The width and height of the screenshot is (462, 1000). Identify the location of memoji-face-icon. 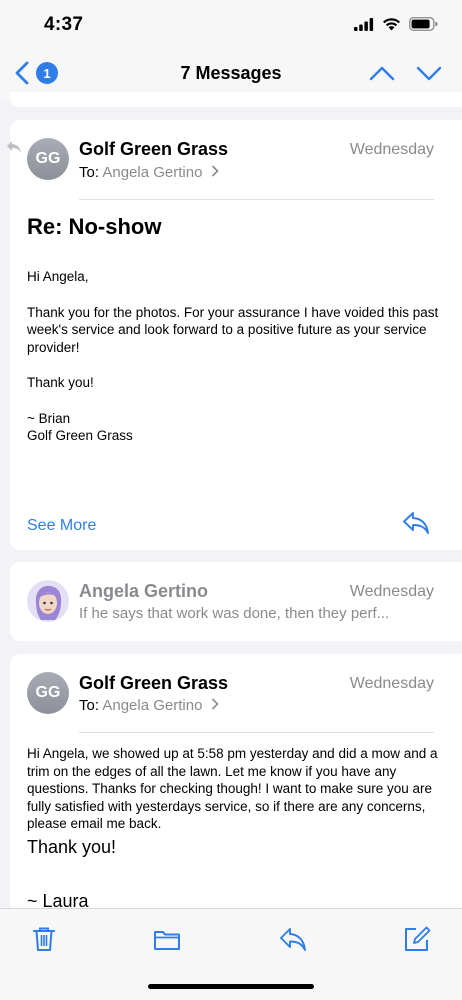
(48, 602).